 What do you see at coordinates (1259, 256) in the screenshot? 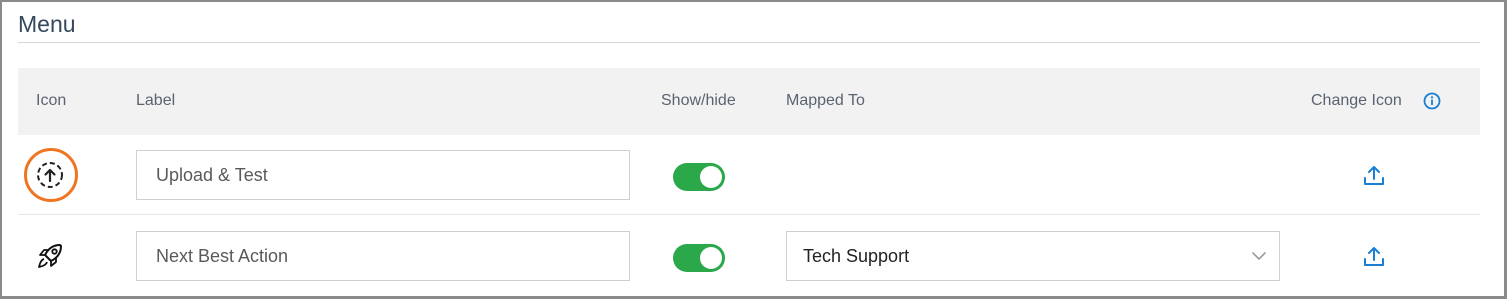
I see `chevron-down-icon` at bounding box center [1259, 256].